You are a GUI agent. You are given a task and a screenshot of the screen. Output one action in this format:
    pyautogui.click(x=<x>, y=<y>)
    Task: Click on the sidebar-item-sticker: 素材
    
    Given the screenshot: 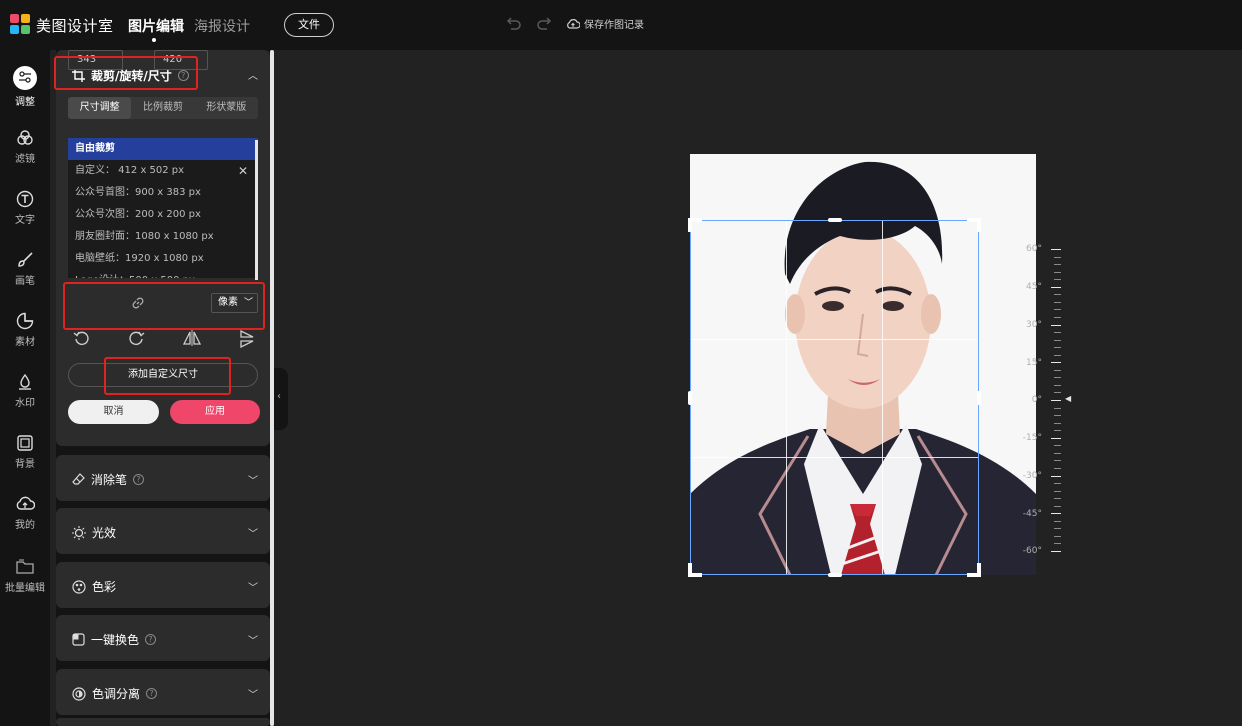 What is the action you would take?
    pyautogui.click(x=25, y=330)
    